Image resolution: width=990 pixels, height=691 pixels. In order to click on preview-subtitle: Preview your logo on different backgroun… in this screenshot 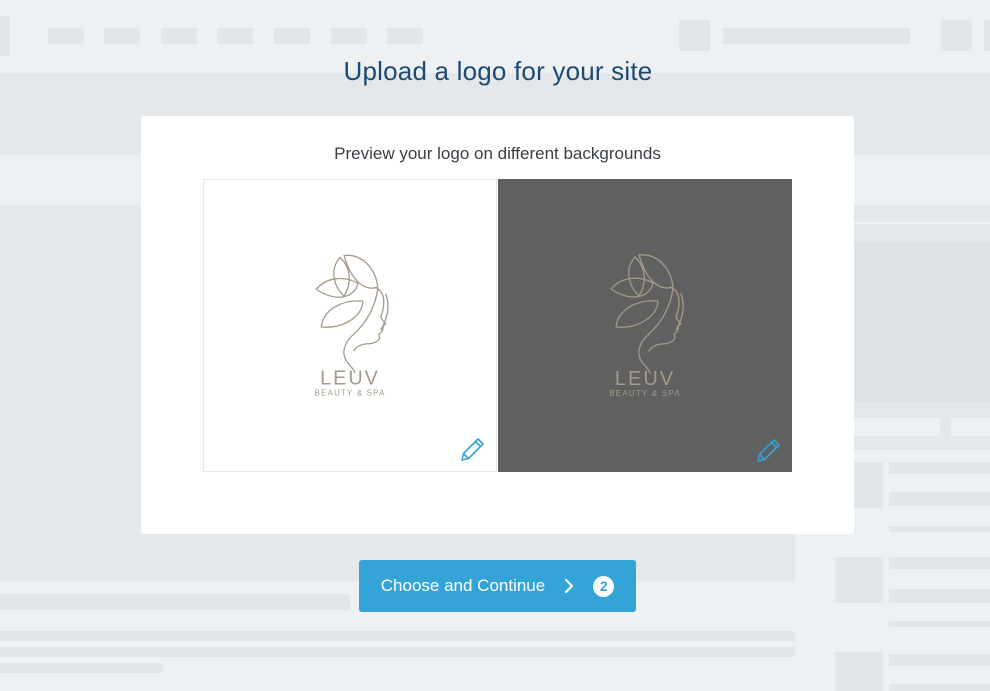, I will do `click(497, 153)`.